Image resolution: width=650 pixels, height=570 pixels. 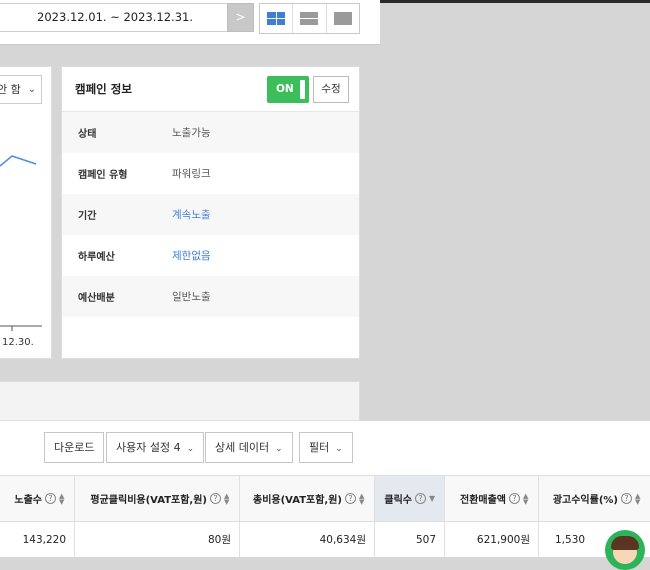 What do you see at coordinates (409, 539) in the screenshot?
I see `cell-clicks: 507` at bounding box center [409, 539].